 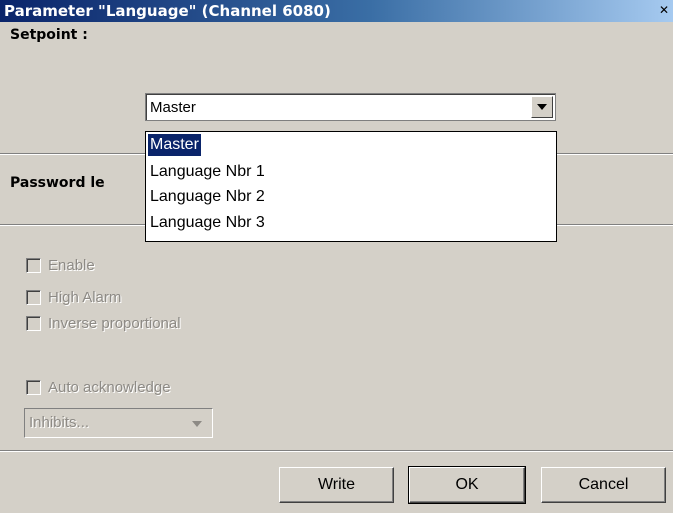 What do you see at coordinates (350, 107) in the screenshot?
I see `setpoint-select: Master` at bounding box center [350, 107].